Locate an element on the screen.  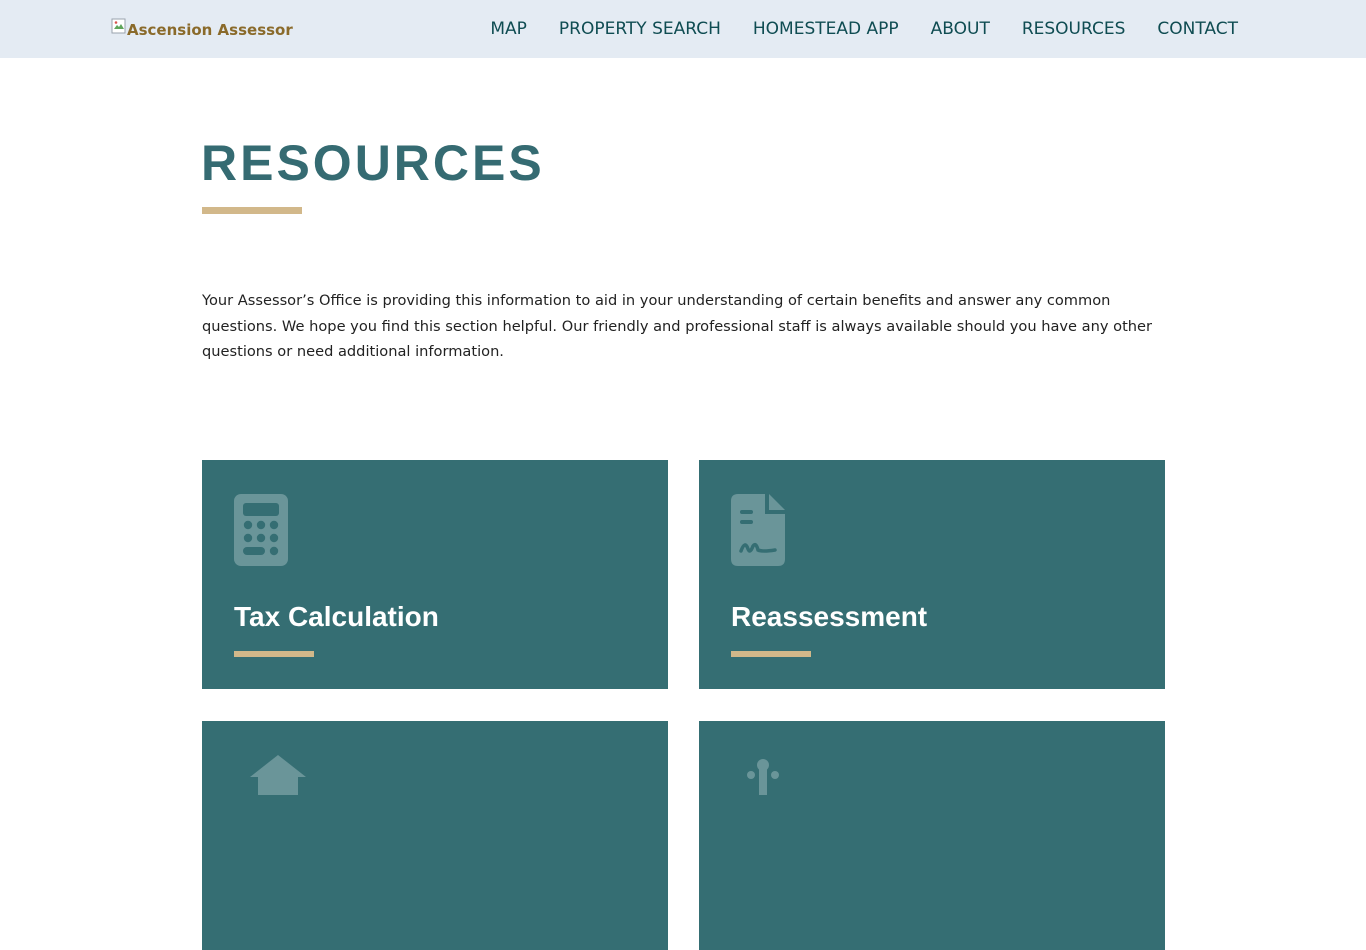
card-title: Reassessment is located at coordinates (829, 616).